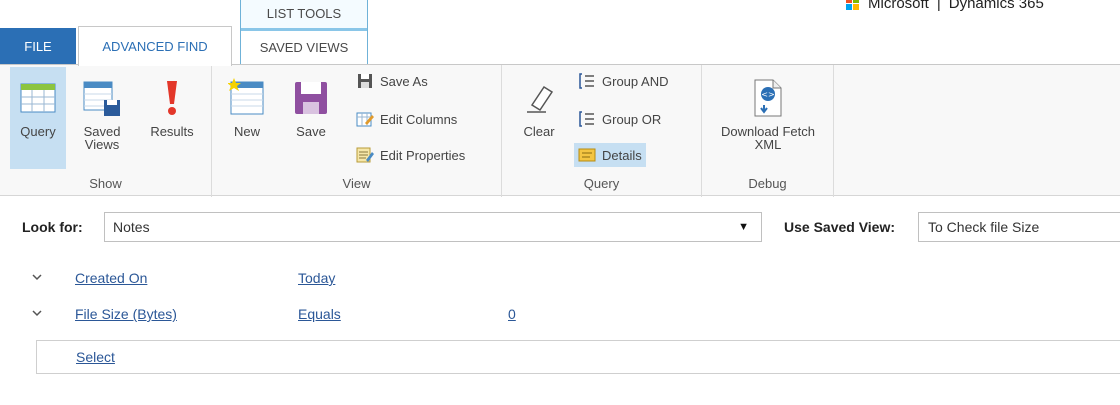 The image size is (1120, 405). What do you see at coordinates (311, 98) in the screenshot?
I see `save-disk-icon` at bounding box center [311, 98].